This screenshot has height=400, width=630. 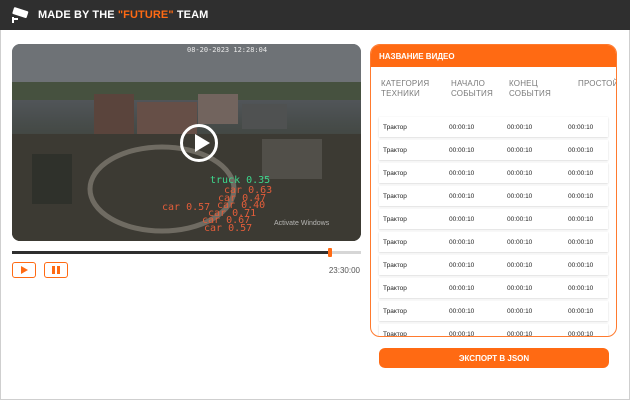 What do you see at coordinates (315, 15) in the screenshot?
I see `app-header: MADE BY THE "FUTURE" TEAM` at bounding box center [315, 15].